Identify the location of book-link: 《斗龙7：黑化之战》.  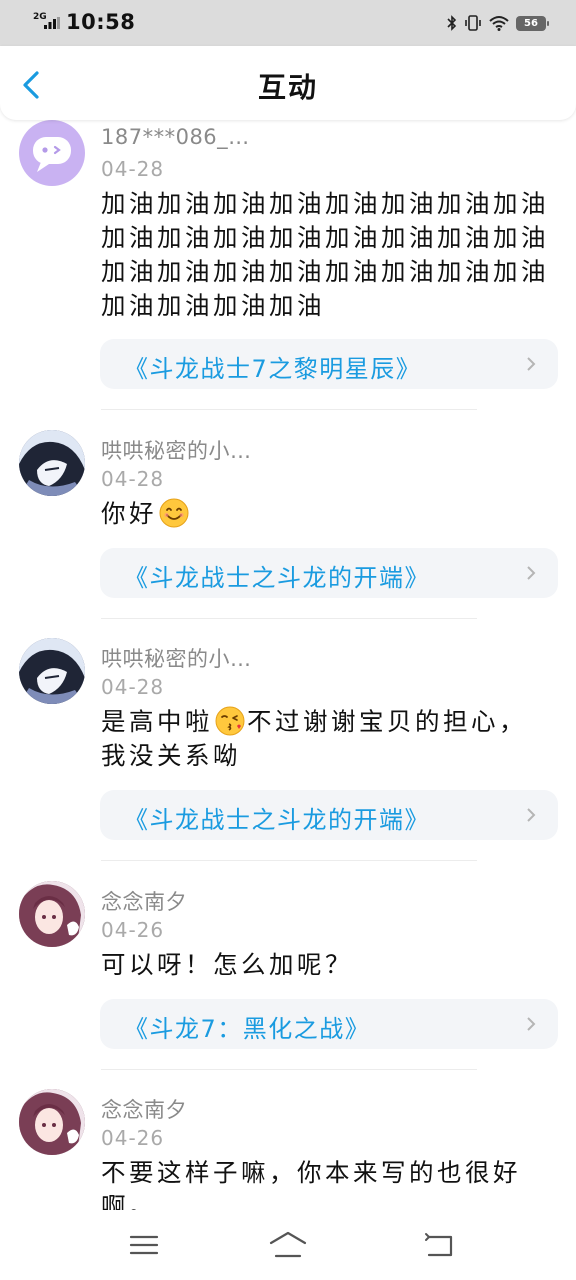
(329, 1024).